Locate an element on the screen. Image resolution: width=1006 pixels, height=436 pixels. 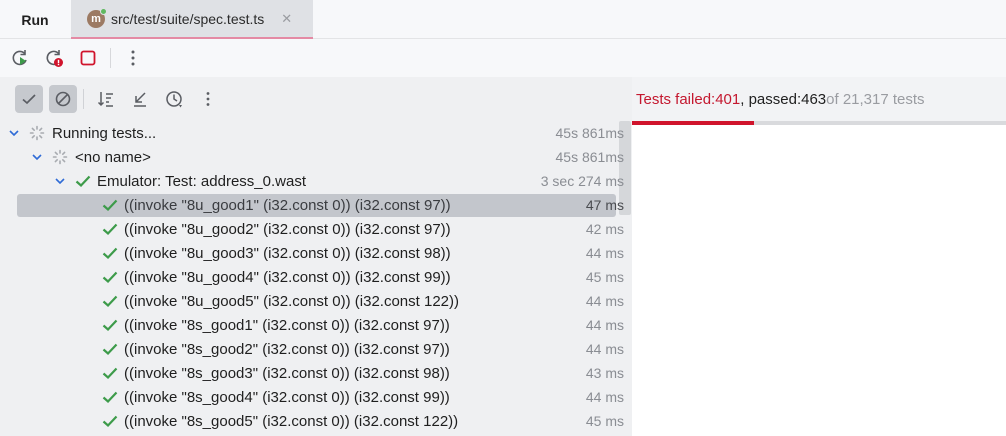
collapse-icon is located at coordinates (140, 99).